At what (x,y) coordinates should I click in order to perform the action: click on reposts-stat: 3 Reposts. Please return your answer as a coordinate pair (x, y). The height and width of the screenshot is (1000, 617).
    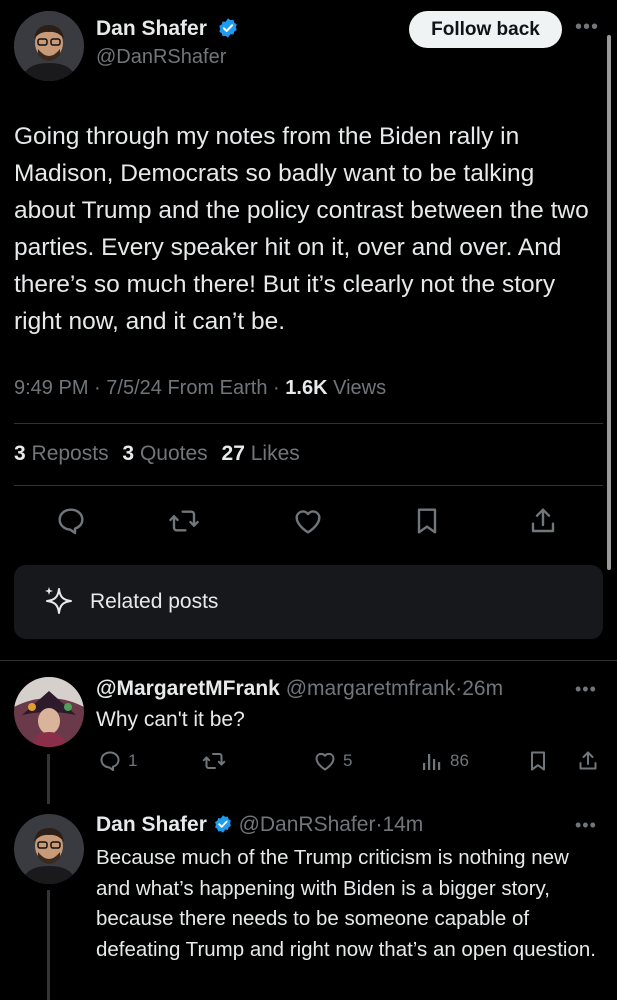
    Looking at the image, I should click on (61, 453).